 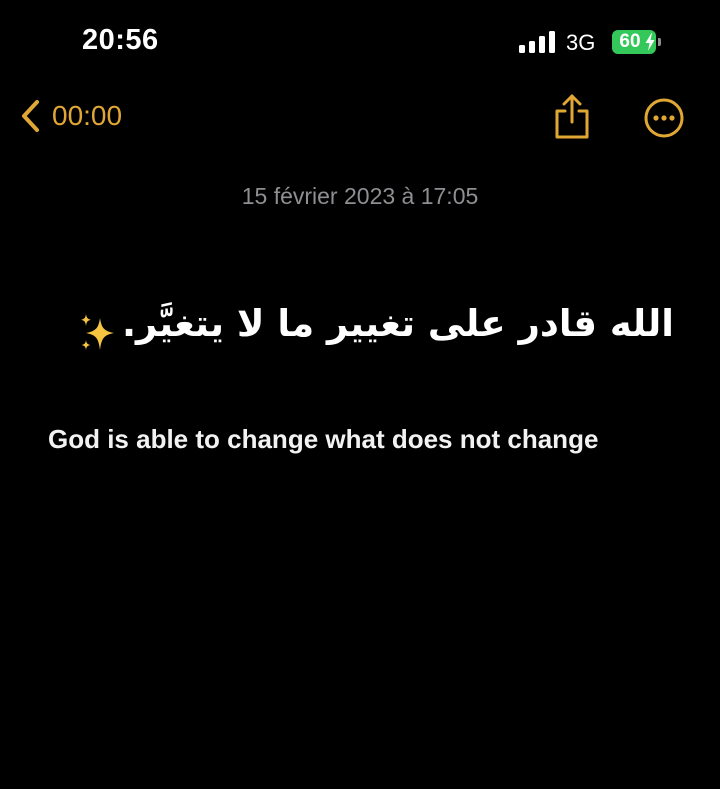 I want to click on battery-cap, so click(x=659, y=42).